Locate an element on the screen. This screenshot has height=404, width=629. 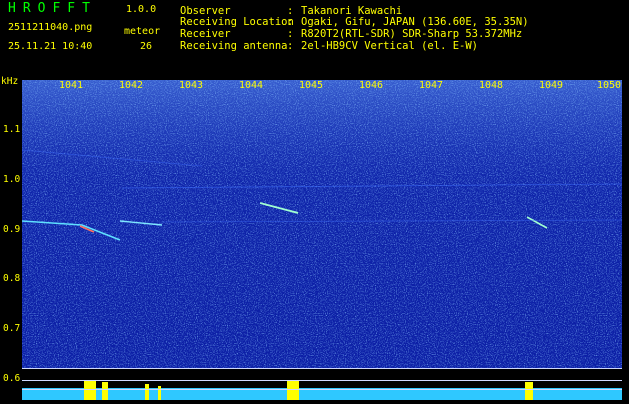
x-tick-label: 1048 is located at coordinates (491, 85).